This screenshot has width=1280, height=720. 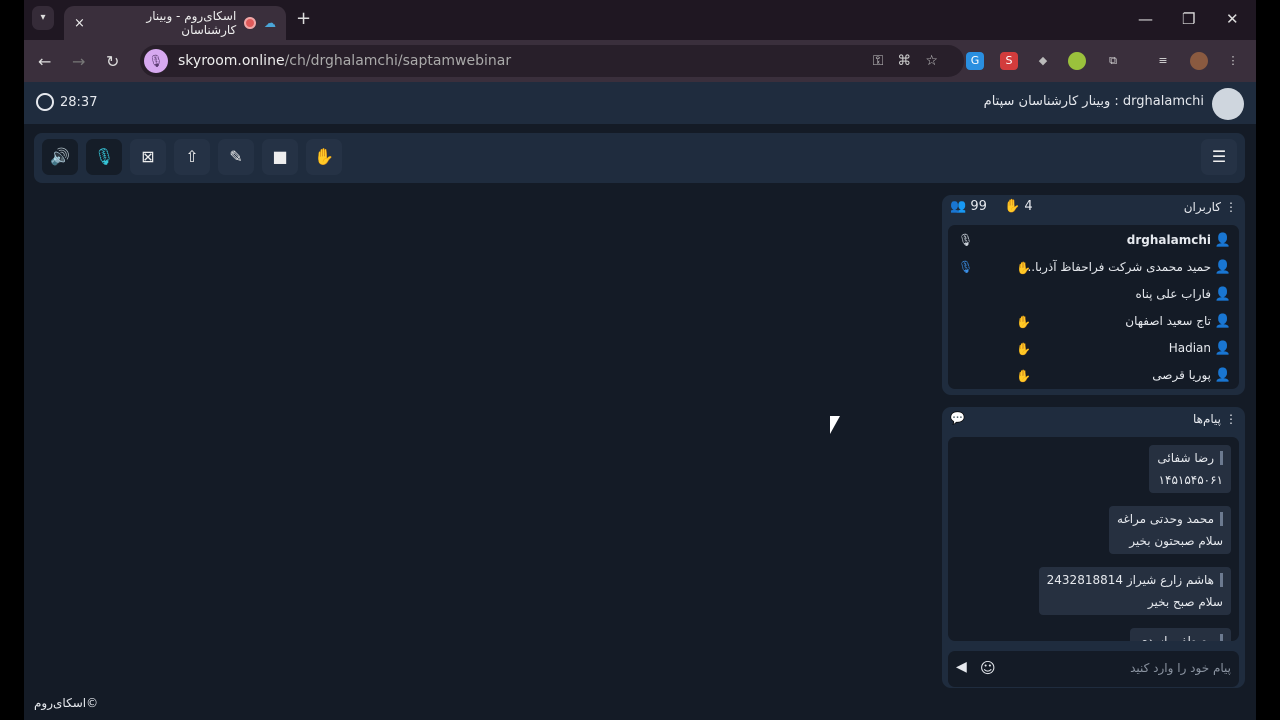 What do you see at coordinates (112, 61) in the screenshot?
I see `reload-icon: ↻` at bounding box center [112, 61].